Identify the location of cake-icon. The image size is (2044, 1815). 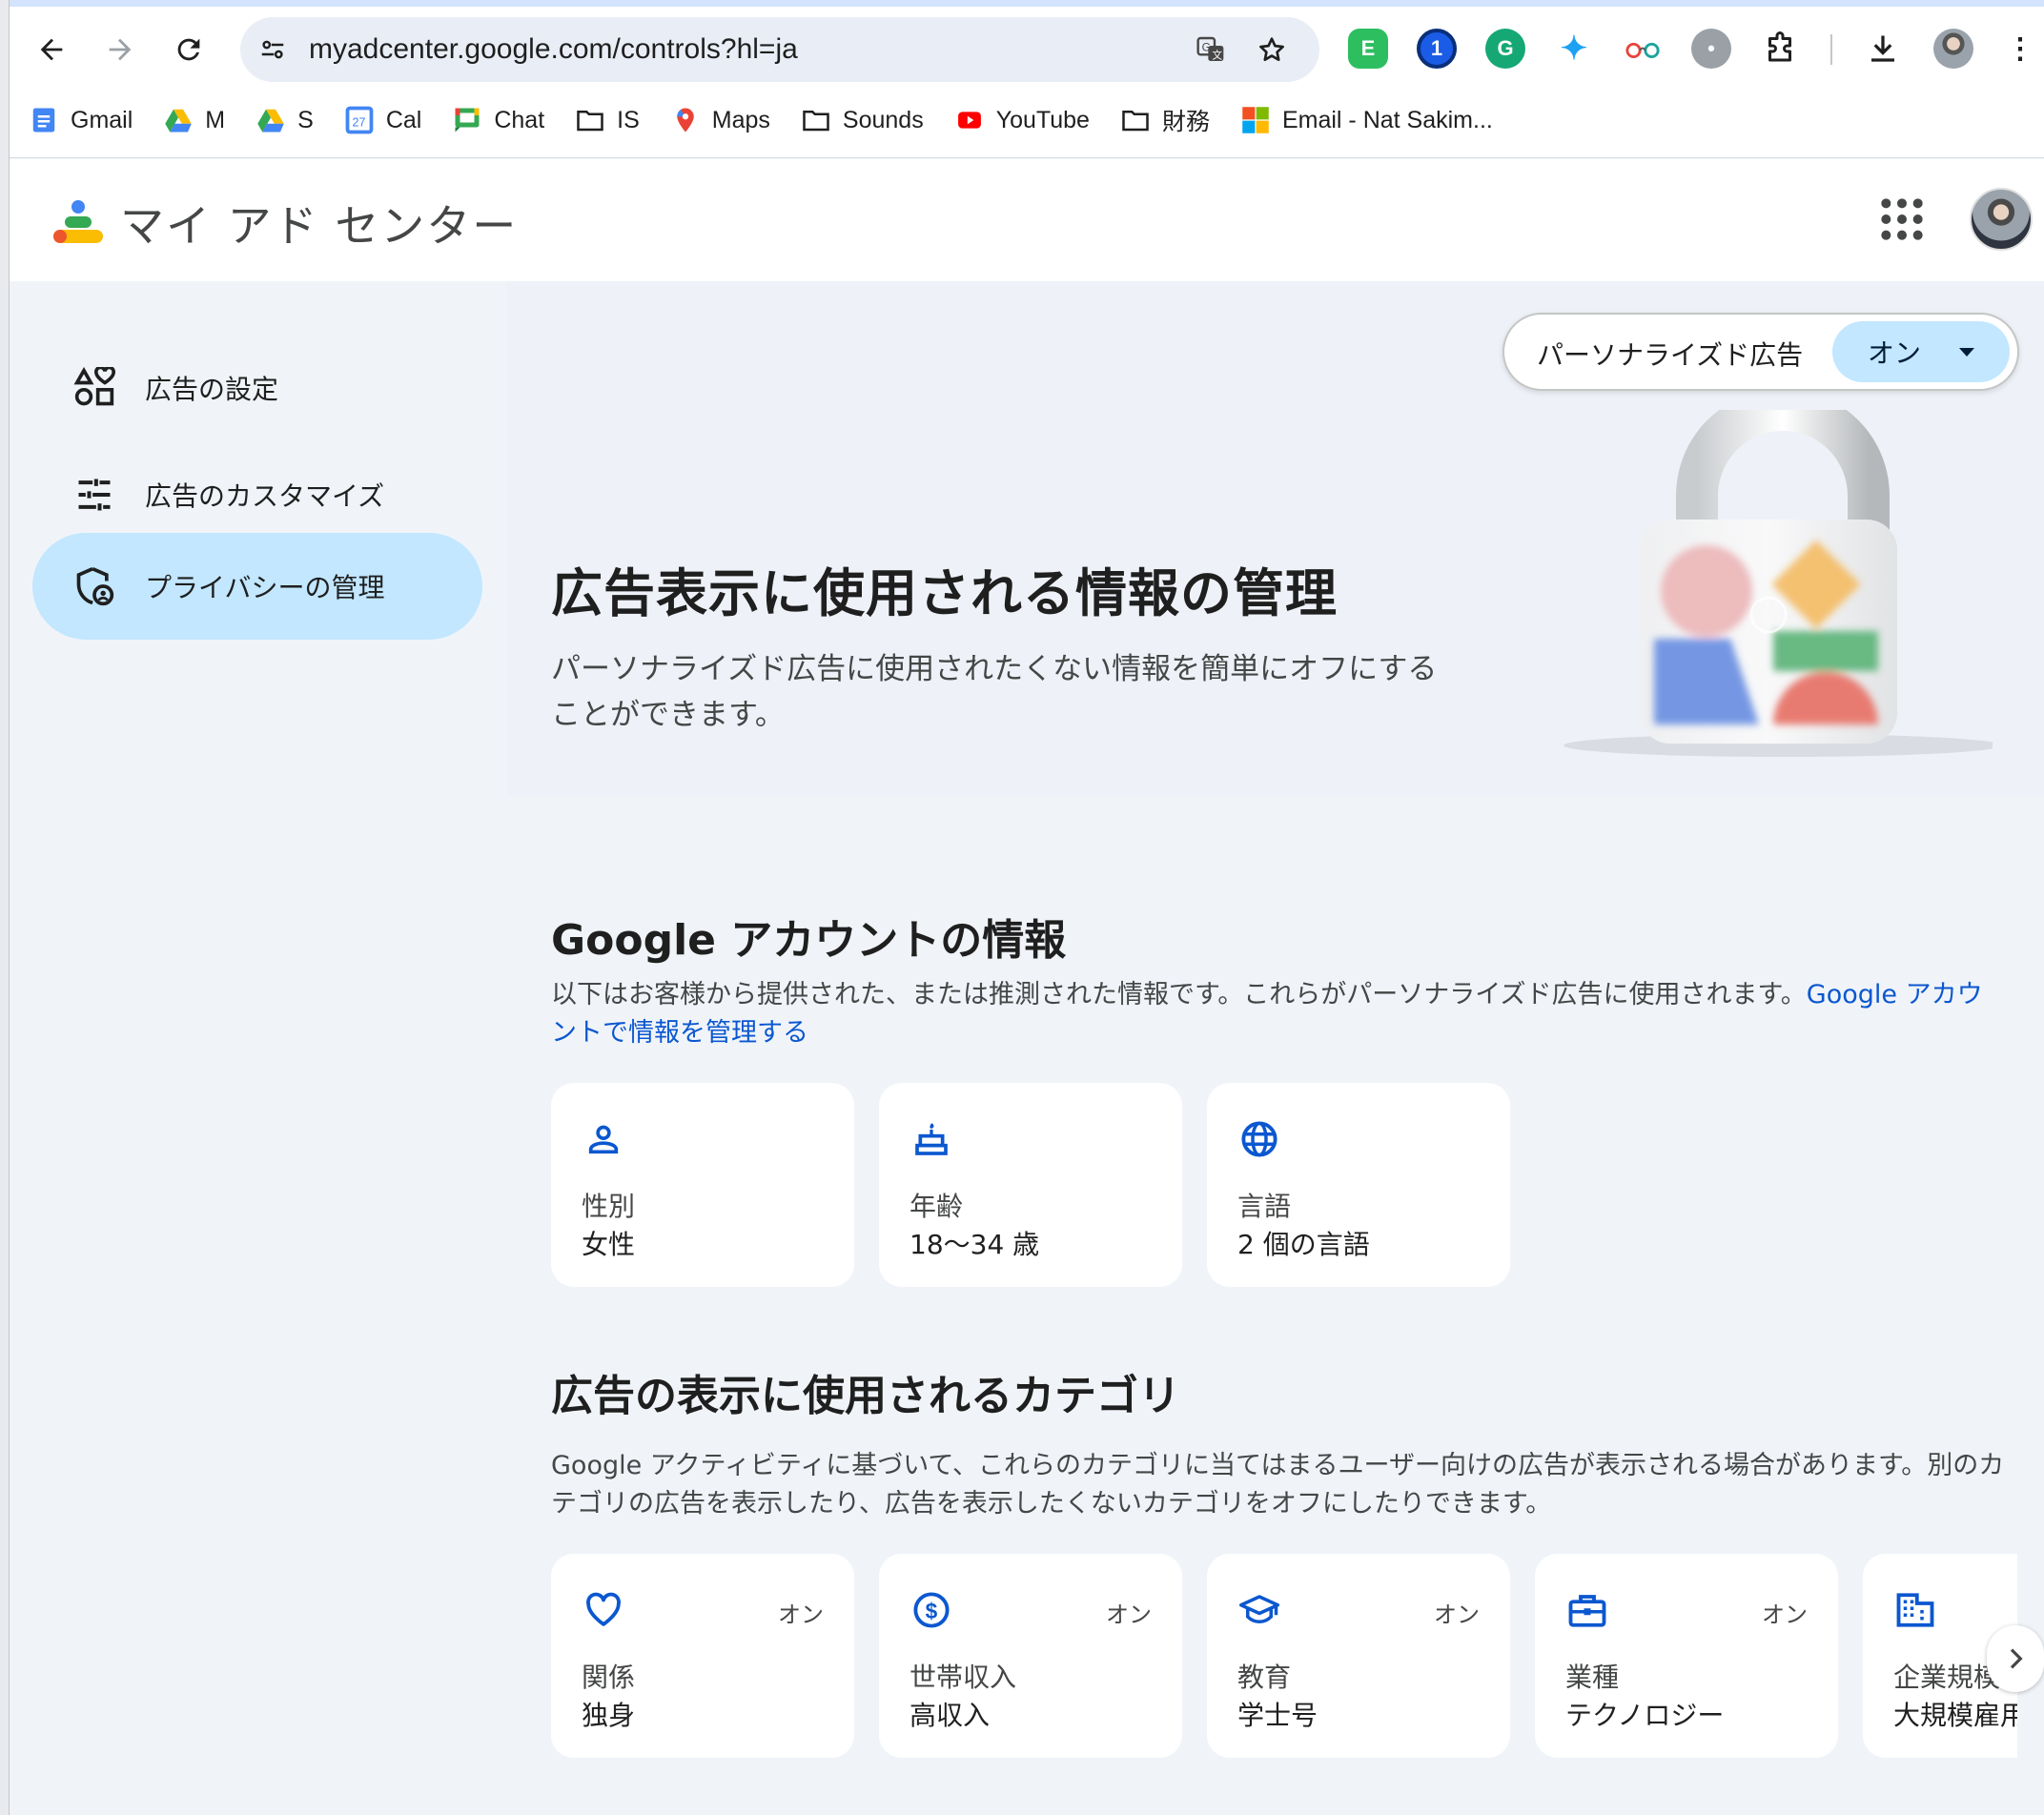
(931, 1139).